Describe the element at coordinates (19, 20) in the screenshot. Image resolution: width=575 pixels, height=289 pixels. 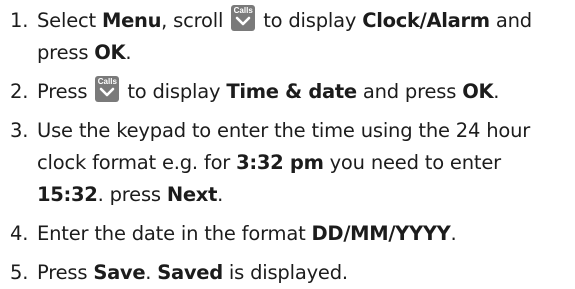
I see `step-number: 1.` at that location.